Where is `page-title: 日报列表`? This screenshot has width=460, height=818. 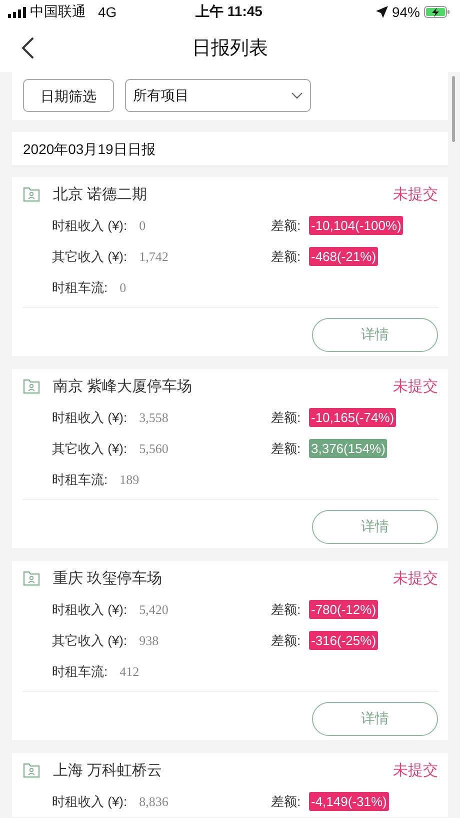 page-title: 日报列表 is located at coordinates (230, 49).